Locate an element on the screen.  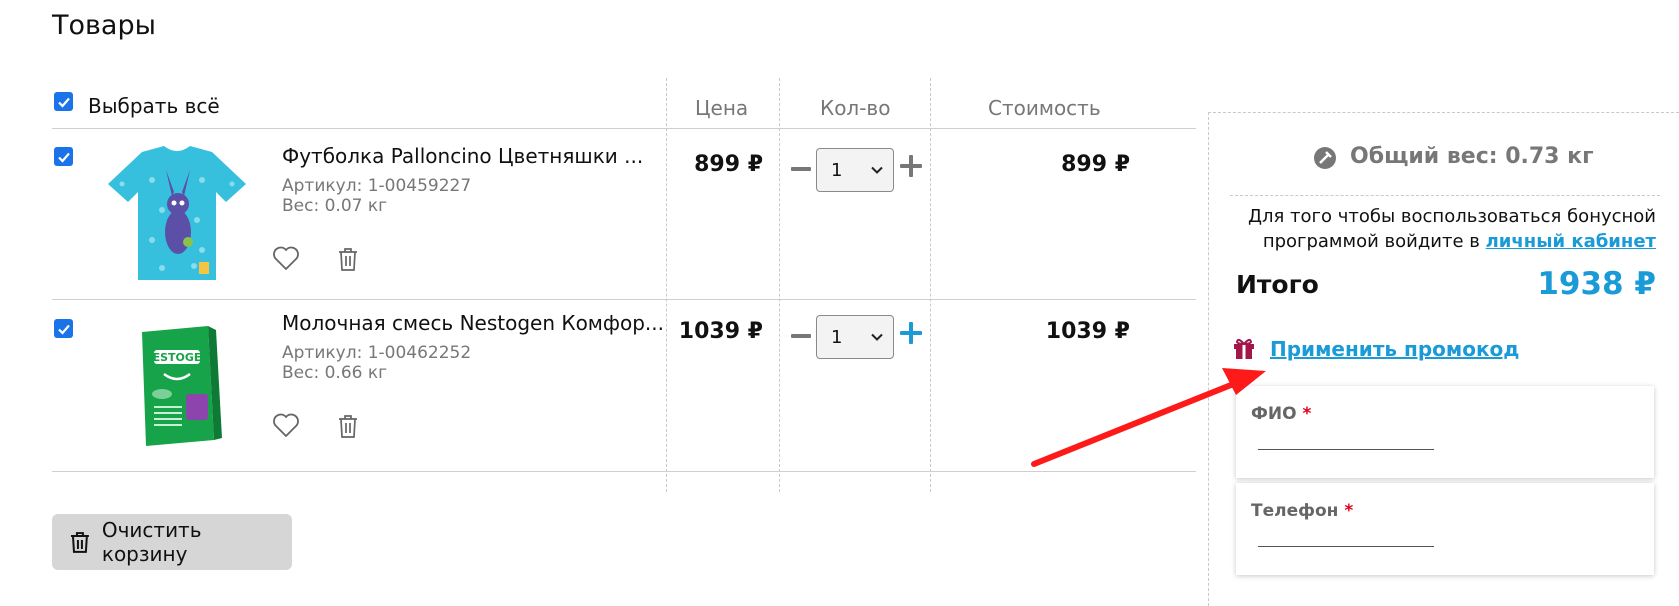
formula-product-image: NESTOGEN is located at coordinates (177, 387).